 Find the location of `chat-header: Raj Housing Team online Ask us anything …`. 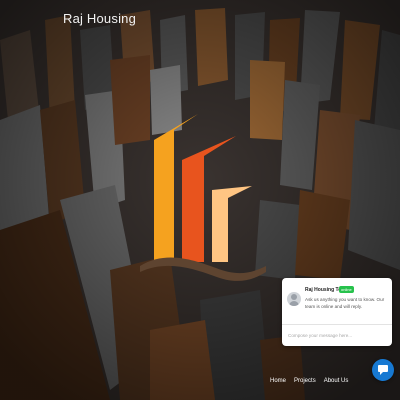

chat-header: Raj Housing Team online Ask us anything … is located at coordinates (337, 301).